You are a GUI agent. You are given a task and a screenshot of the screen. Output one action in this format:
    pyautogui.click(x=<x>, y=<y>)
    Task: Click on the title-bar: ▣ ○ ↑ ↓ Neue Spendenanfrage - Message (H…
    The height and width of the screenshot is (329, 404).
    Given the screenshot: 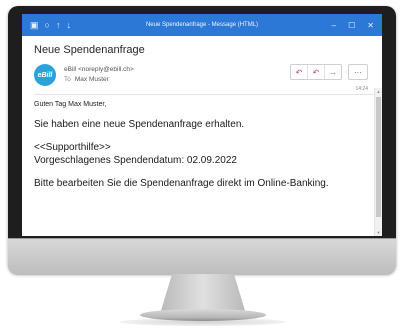 What is the action you would take?
    pyautogui.click(x=202, y=25)
    